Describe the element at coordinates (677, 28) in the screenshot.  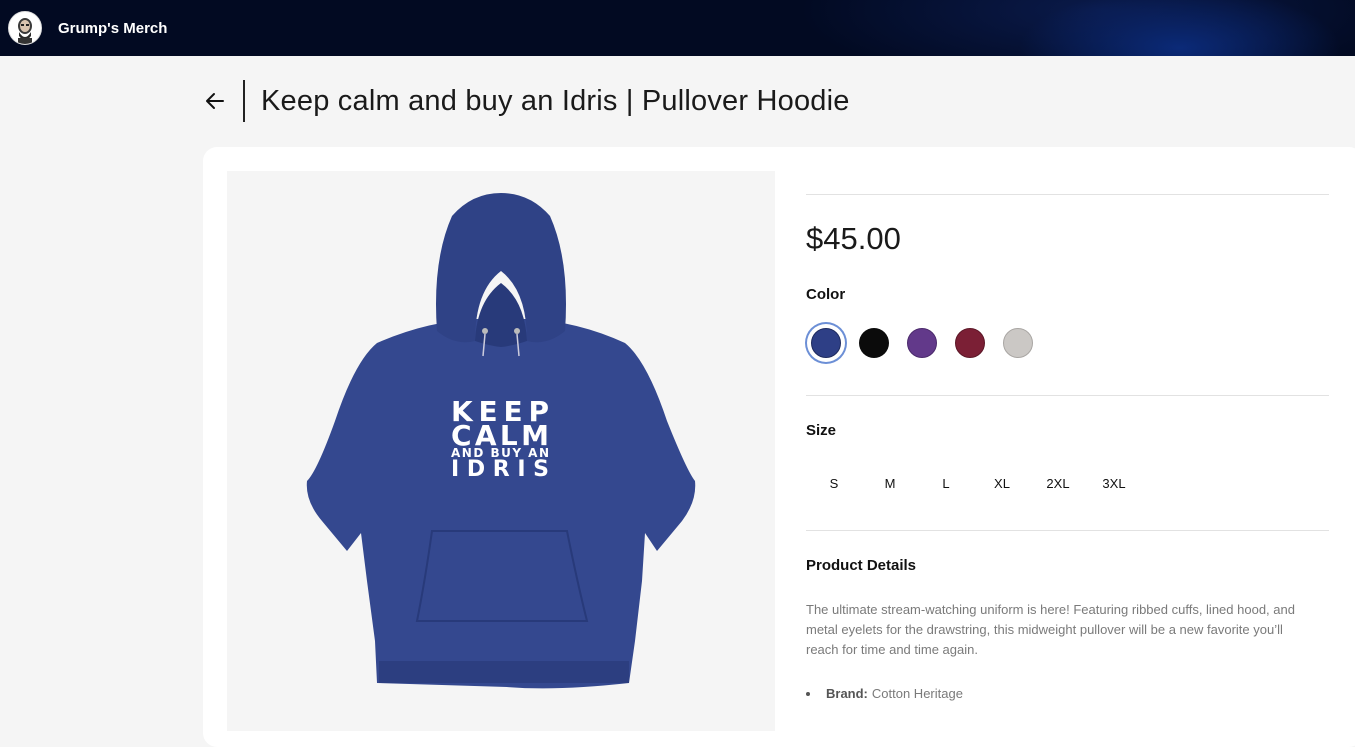
I see `top-nav-bar: Grump's Merch` at that location.